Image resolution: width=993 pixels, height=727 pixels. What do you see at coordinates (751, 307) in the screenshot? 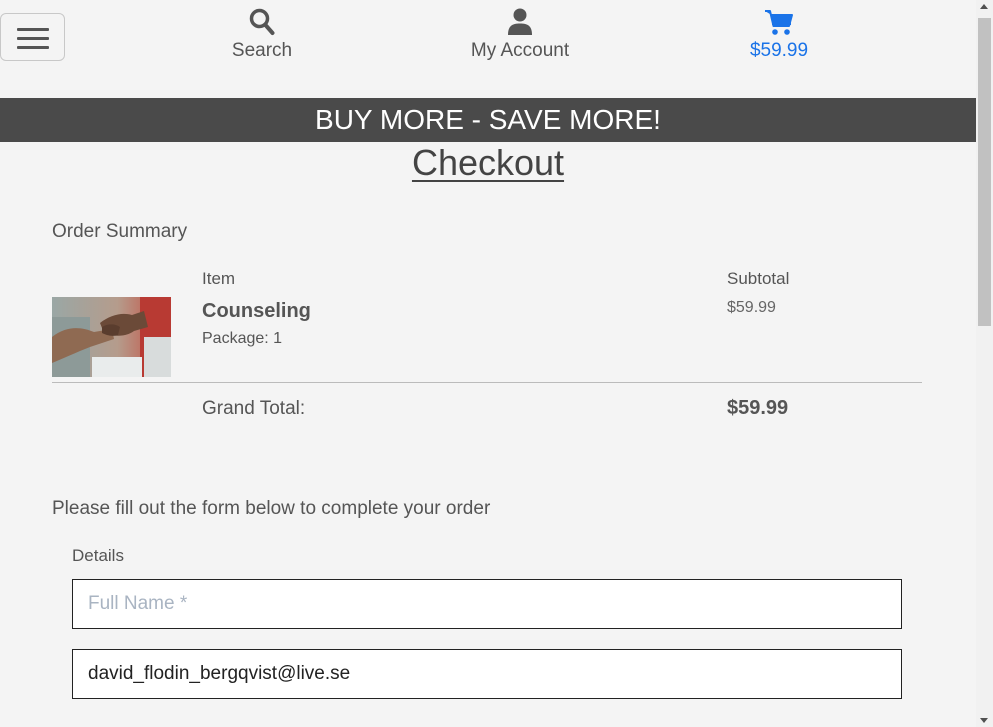
I see `product-subtotal: $59.99` at bounding box center [751, 307].